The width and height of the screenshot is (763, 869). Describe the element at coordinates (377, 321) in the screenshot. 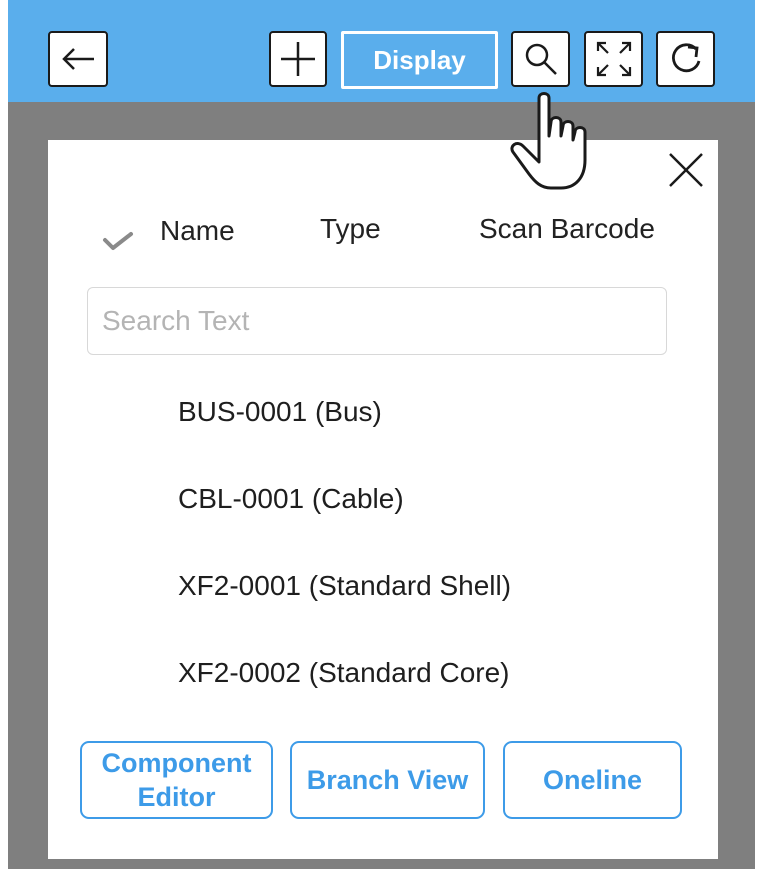

I see `search-input` at that location.